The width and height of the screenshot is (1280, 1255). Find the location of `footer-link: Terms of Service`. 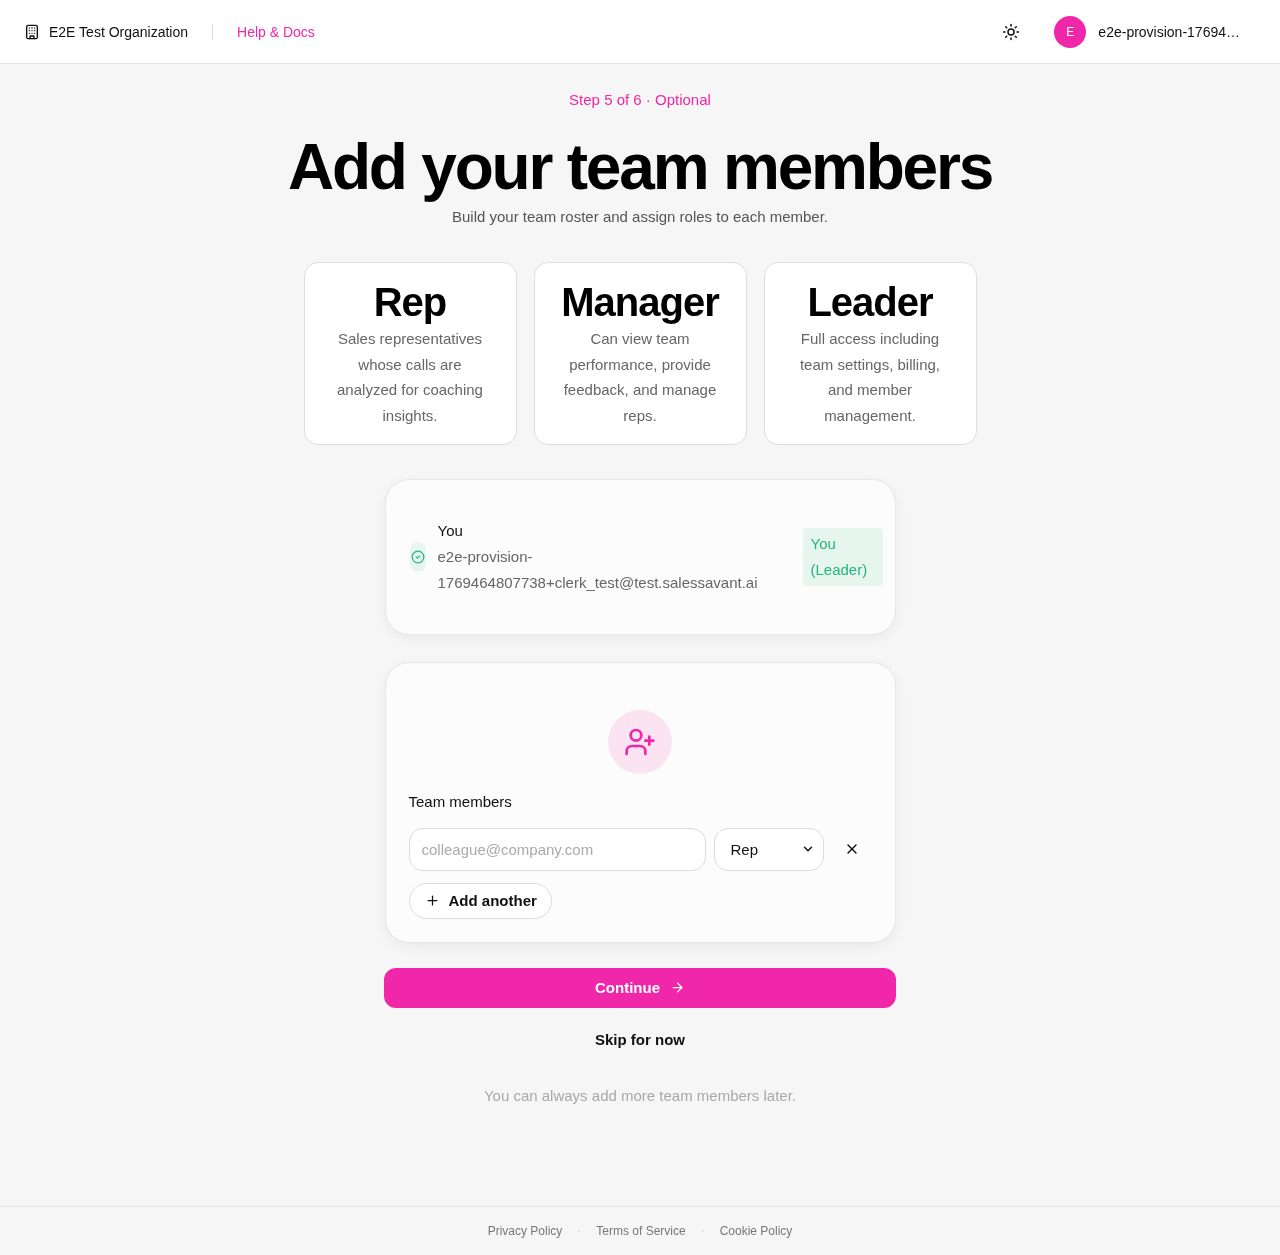

footer-link: Terms of Service is located at coordinates (641, 1231).